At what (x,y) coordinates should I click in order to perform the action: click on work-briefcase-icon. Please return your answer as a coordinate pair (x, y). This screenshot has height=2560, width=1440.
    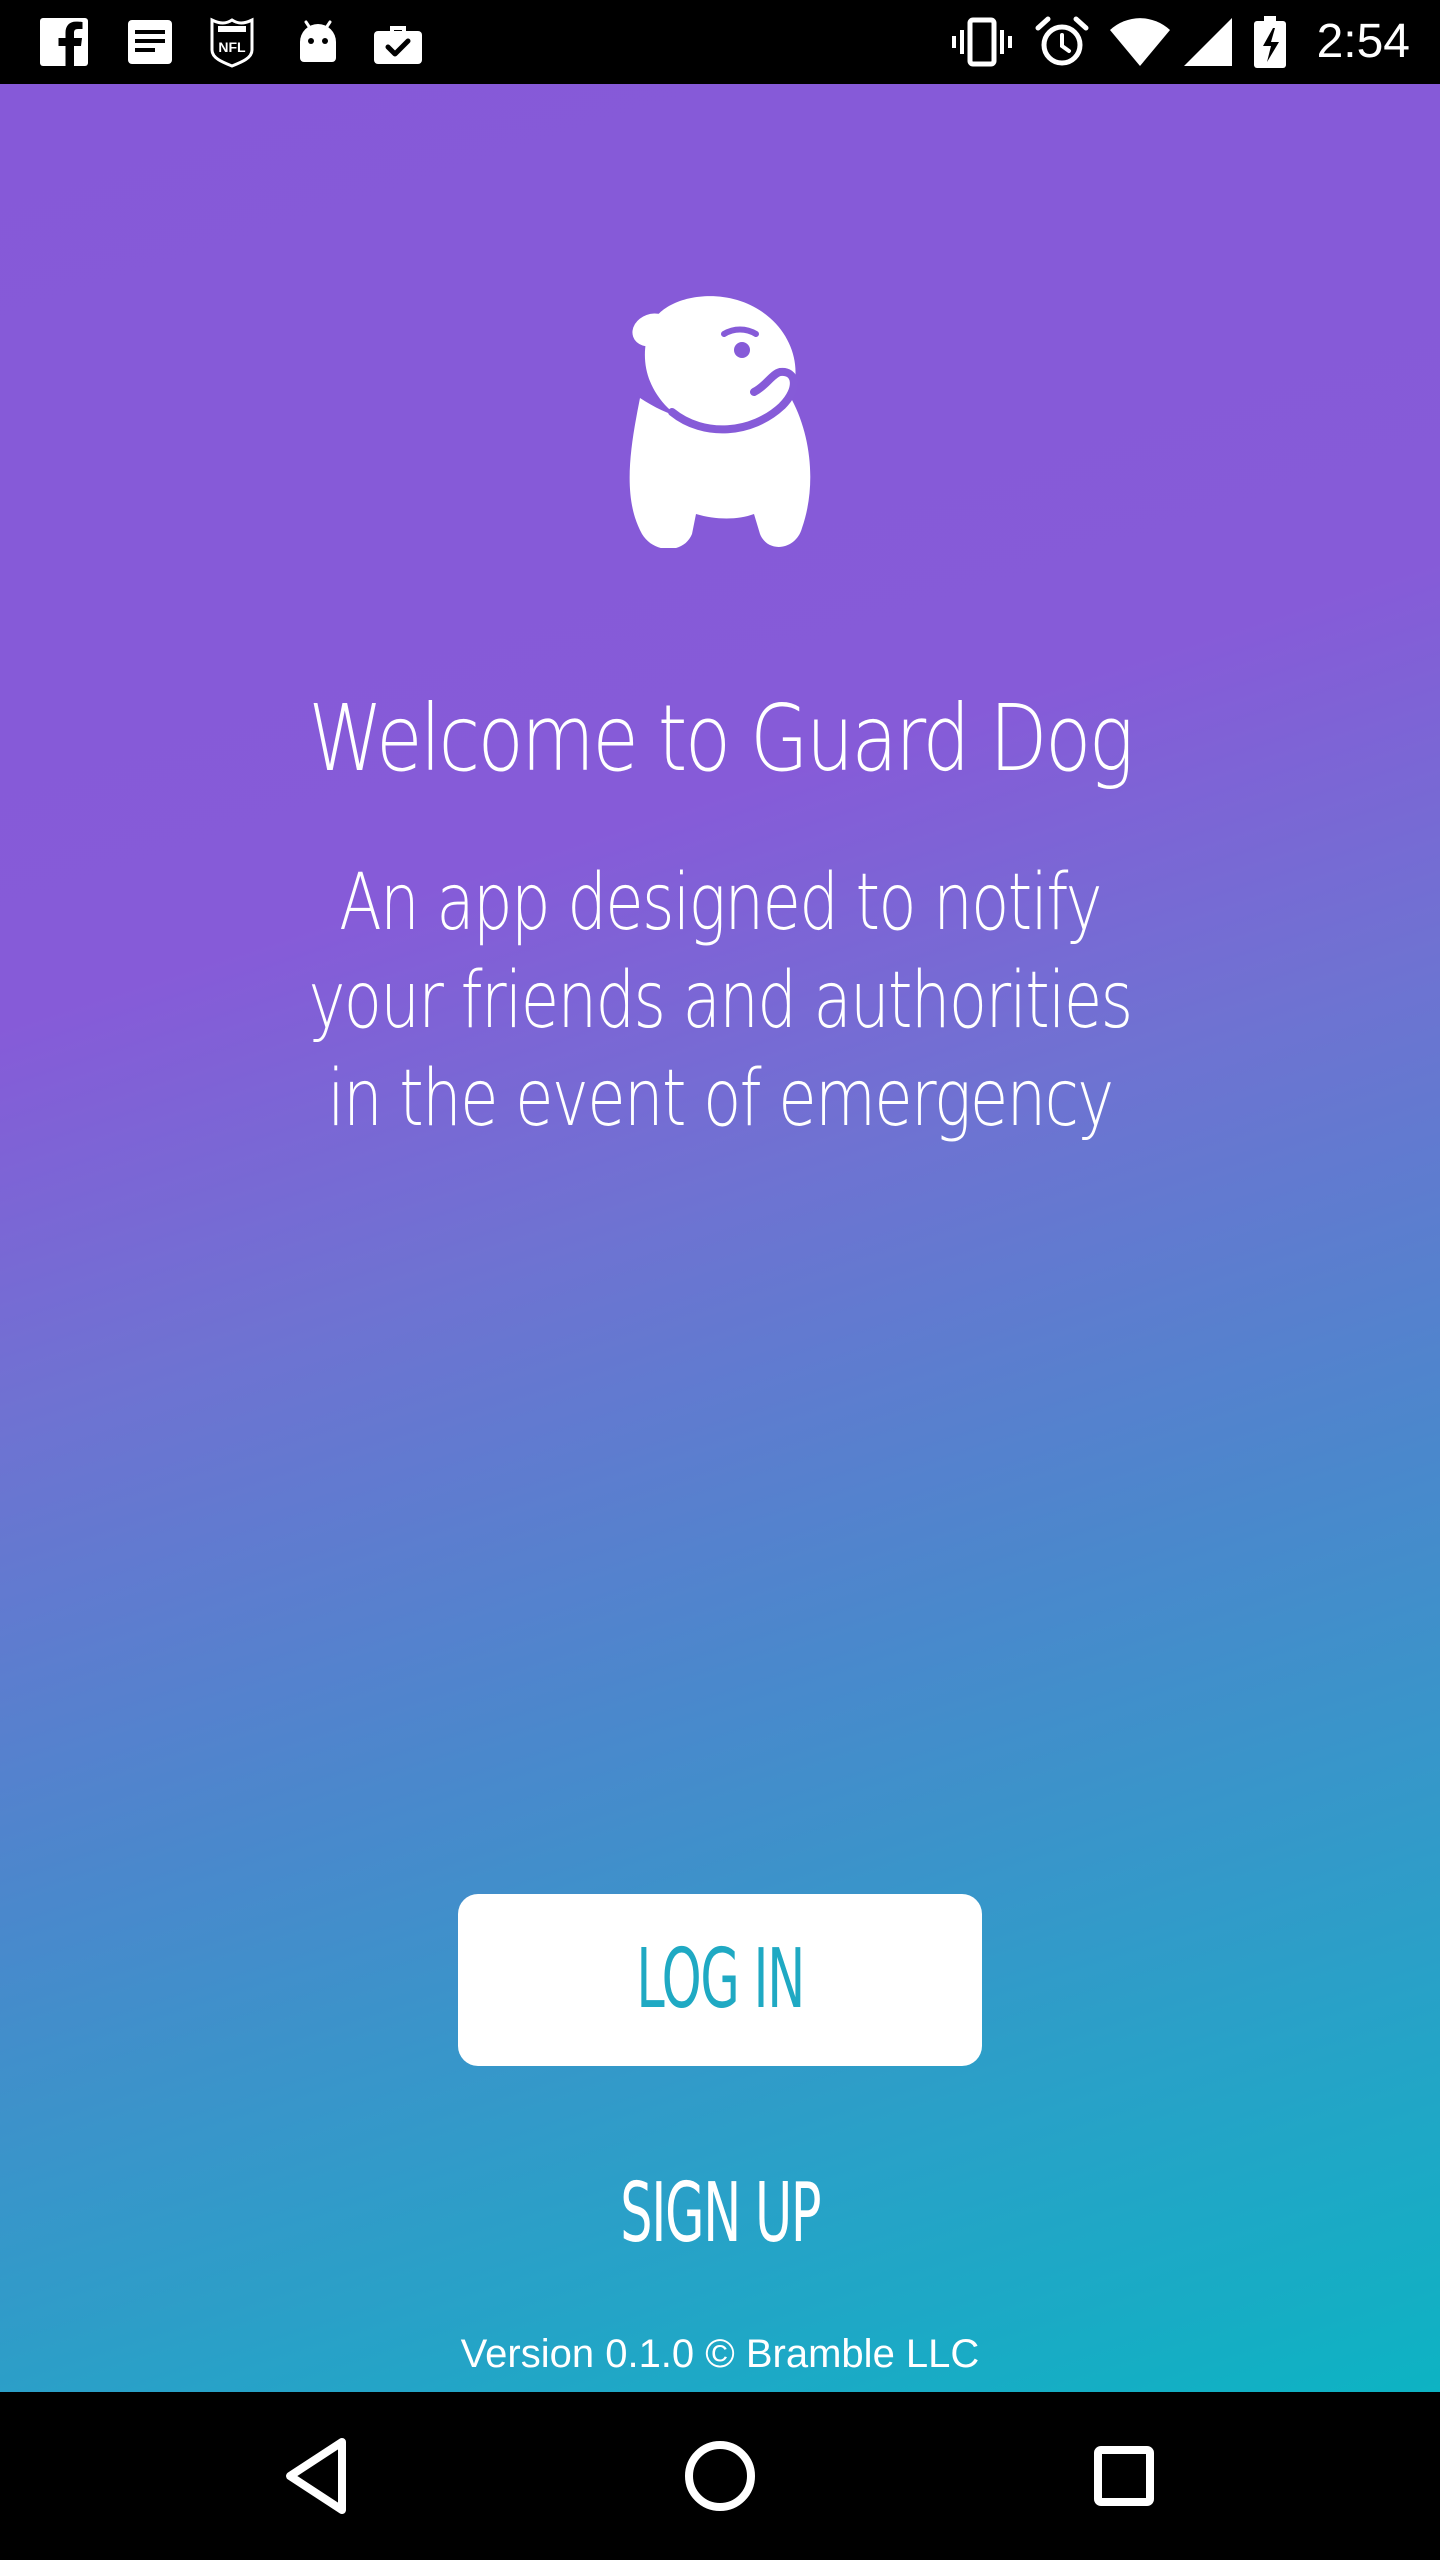
    Looking at the image, I should click on (398, 45).